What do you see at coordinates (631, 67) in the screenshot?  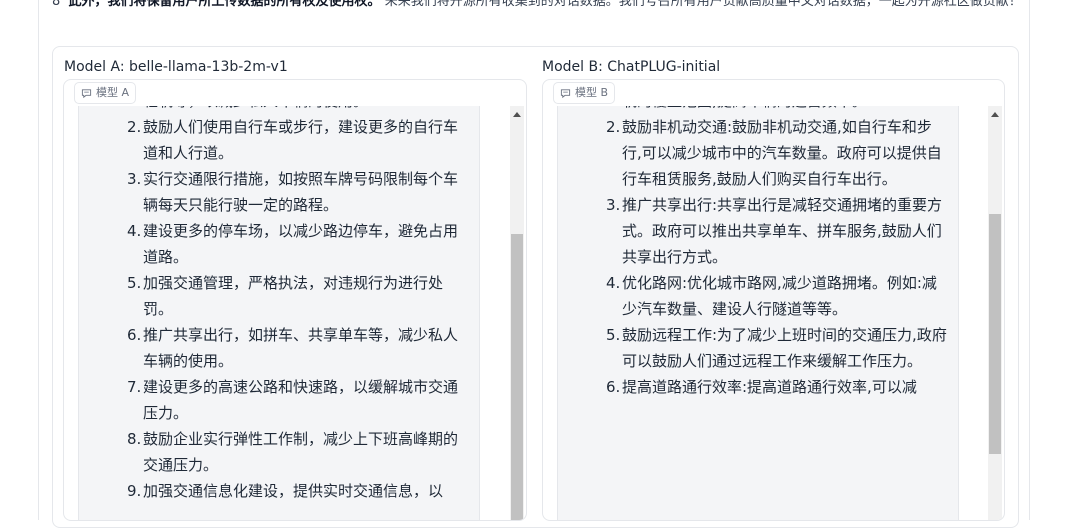 I see `model-b-title: Model B: ChatPLUG-initial` at bounding box center [631, 67].